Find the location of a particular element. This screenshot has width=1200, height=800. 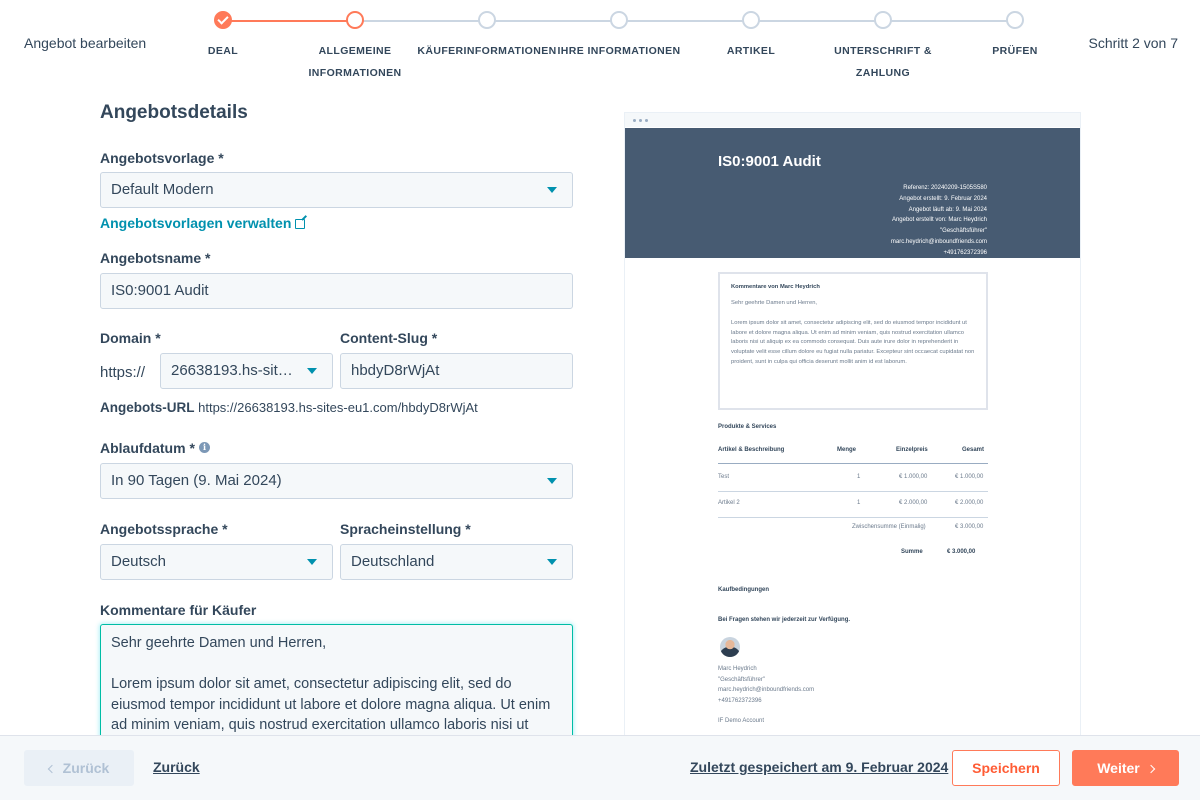

step-label: UNTERSCHRIFT & ZAHLUNG is located at coordinates (883, 62).